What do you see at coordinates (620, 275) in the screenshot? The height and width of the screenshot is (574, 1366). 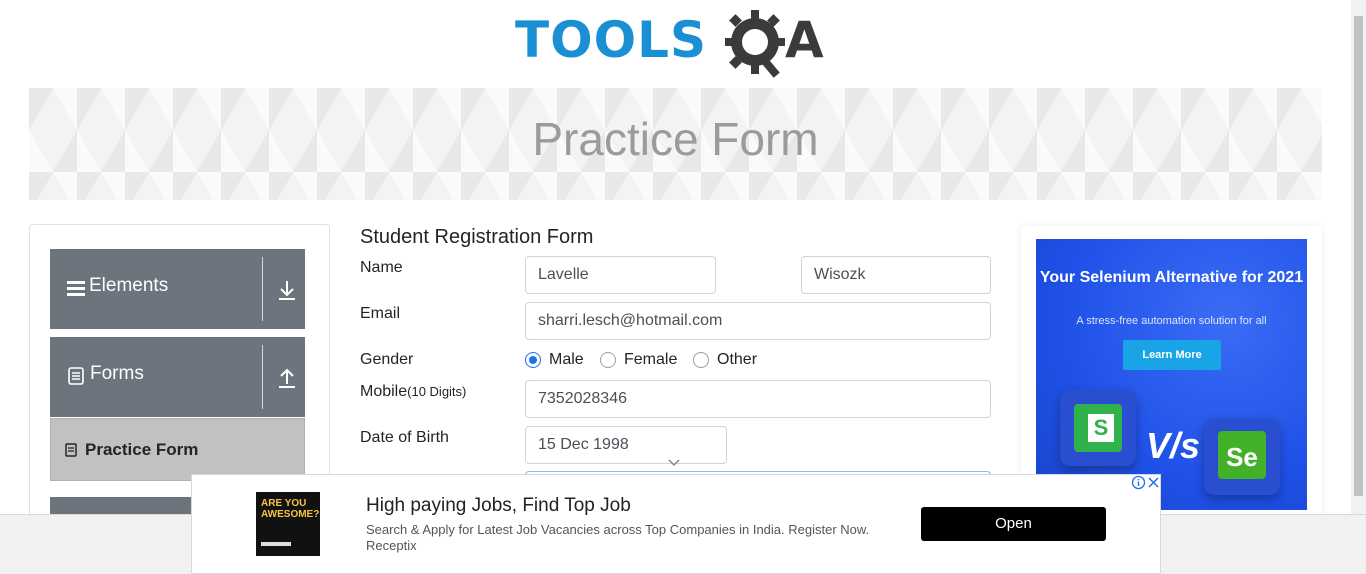 I see `first-name-input: Lavelle` at bounding box center [620, 275].